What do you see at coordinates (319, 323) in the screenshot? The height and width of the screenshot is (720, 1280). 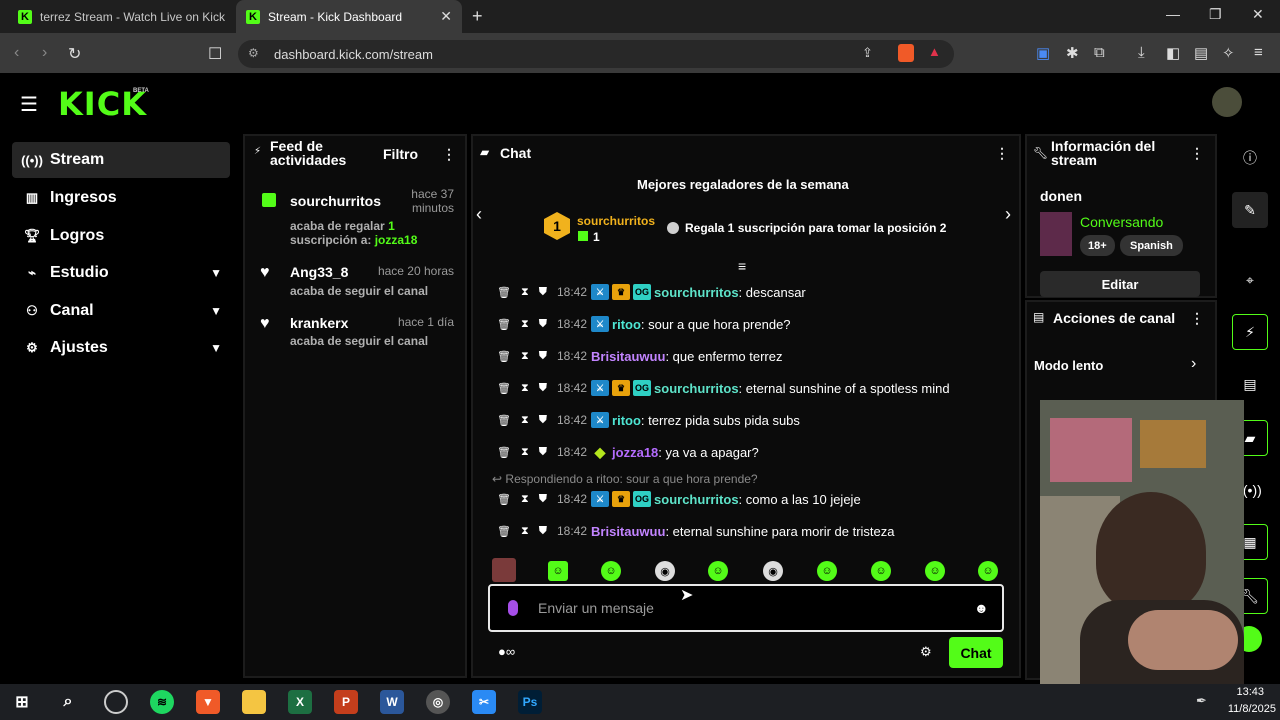 I see `feed-user-name: krankerx` at bounding box center [319, 323].